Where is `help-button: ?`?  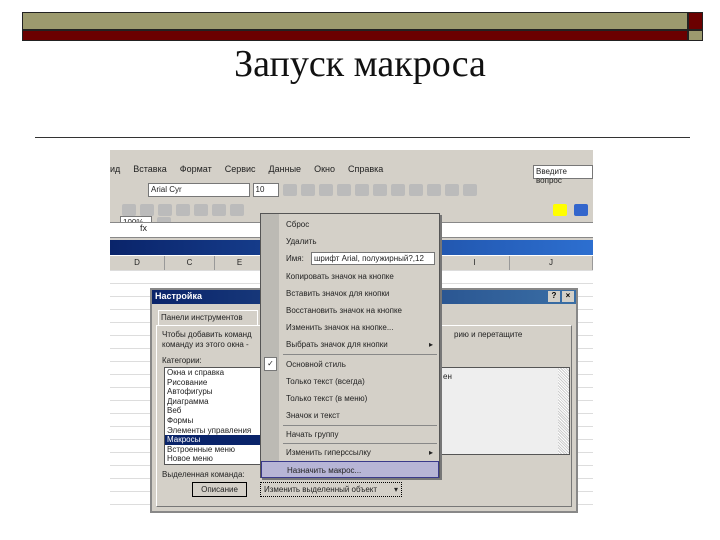 help-button: ? is located at coordinates (554, 296).